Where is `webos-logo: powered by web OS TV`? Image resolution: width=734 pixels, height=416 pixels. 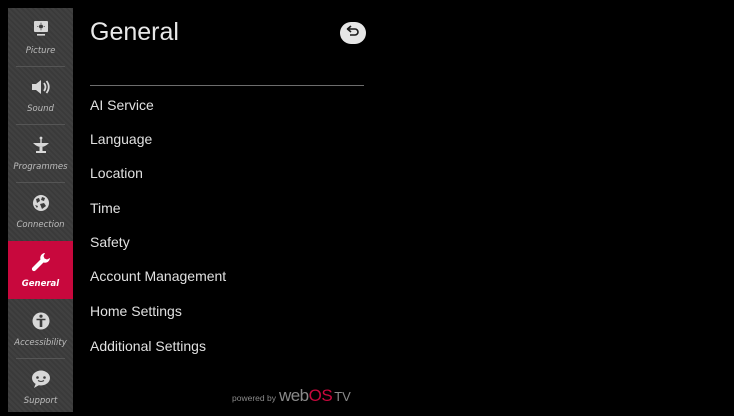 webos-logo: powered by web OS TV is located at coordinates (291, 396).